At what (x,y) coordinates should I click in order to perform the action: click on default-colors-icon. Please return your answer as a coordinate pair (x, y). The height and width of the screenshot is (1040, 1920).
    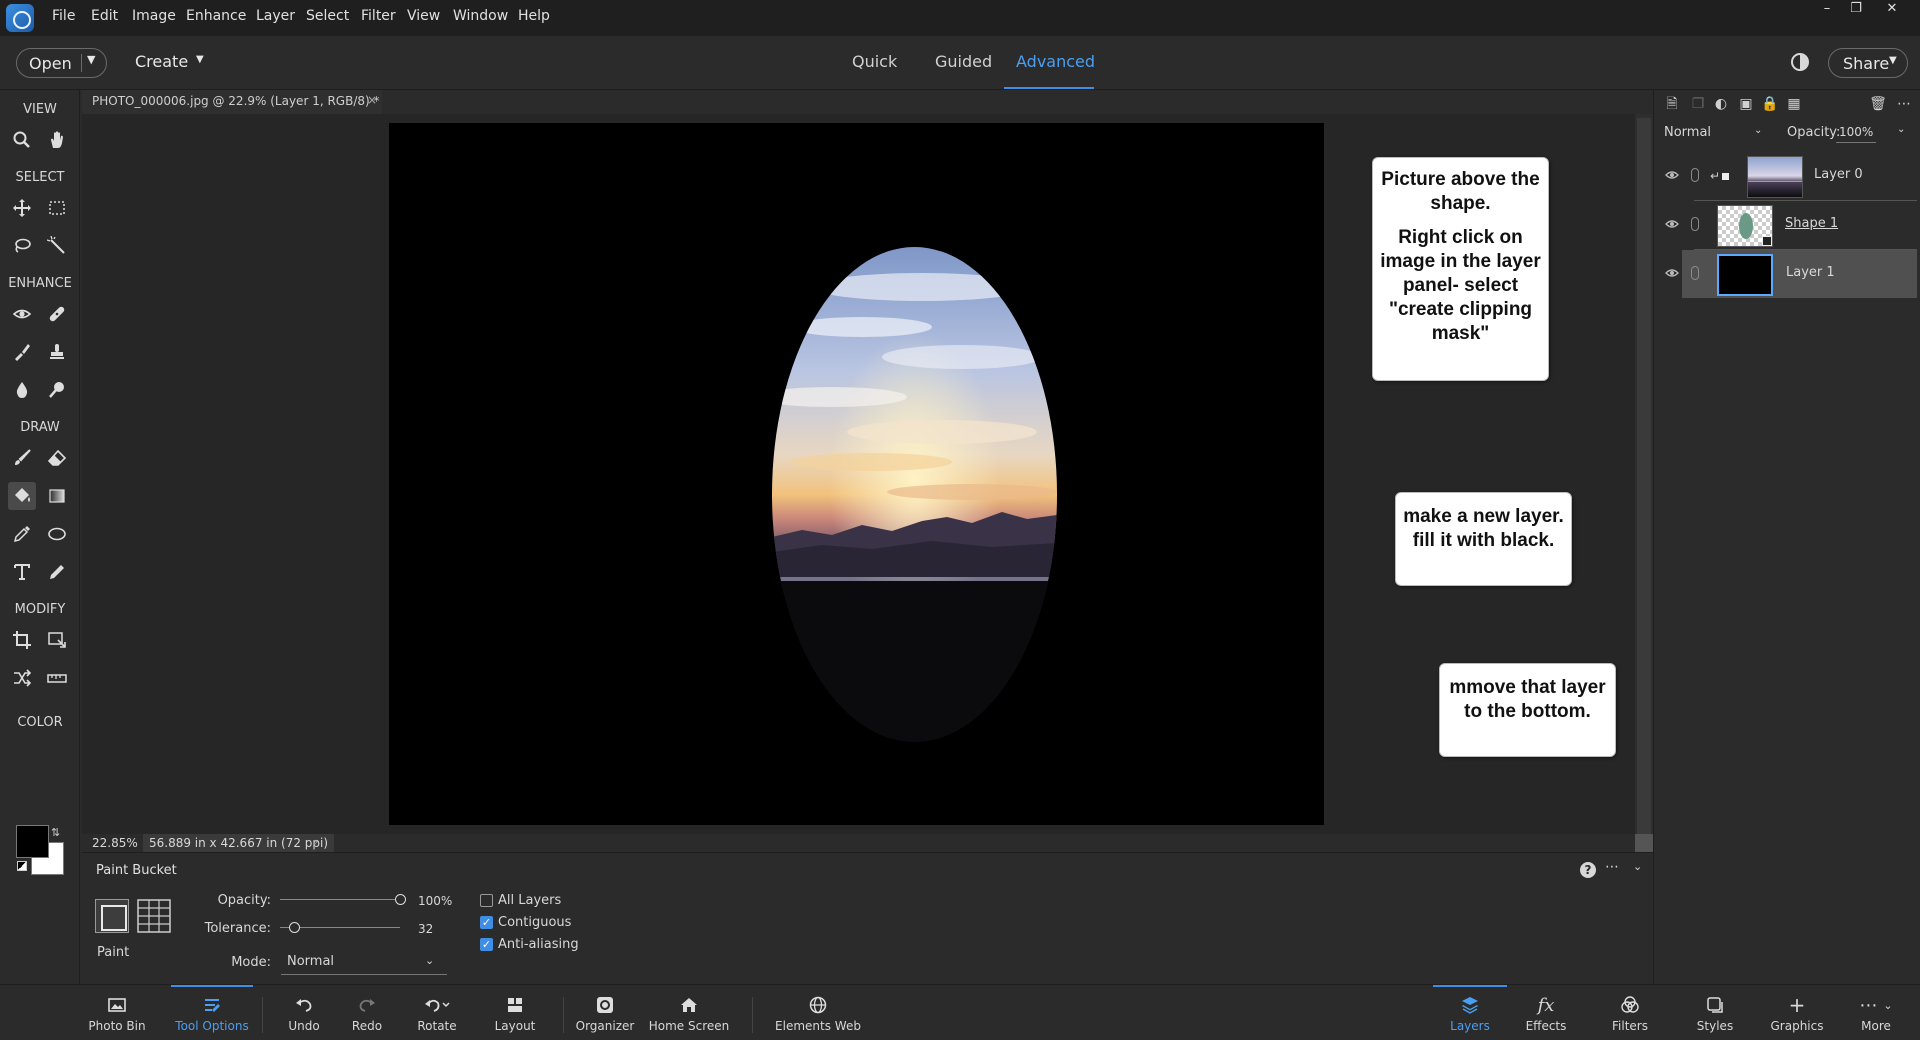
    Looking at the image, I should click on (22, 866).